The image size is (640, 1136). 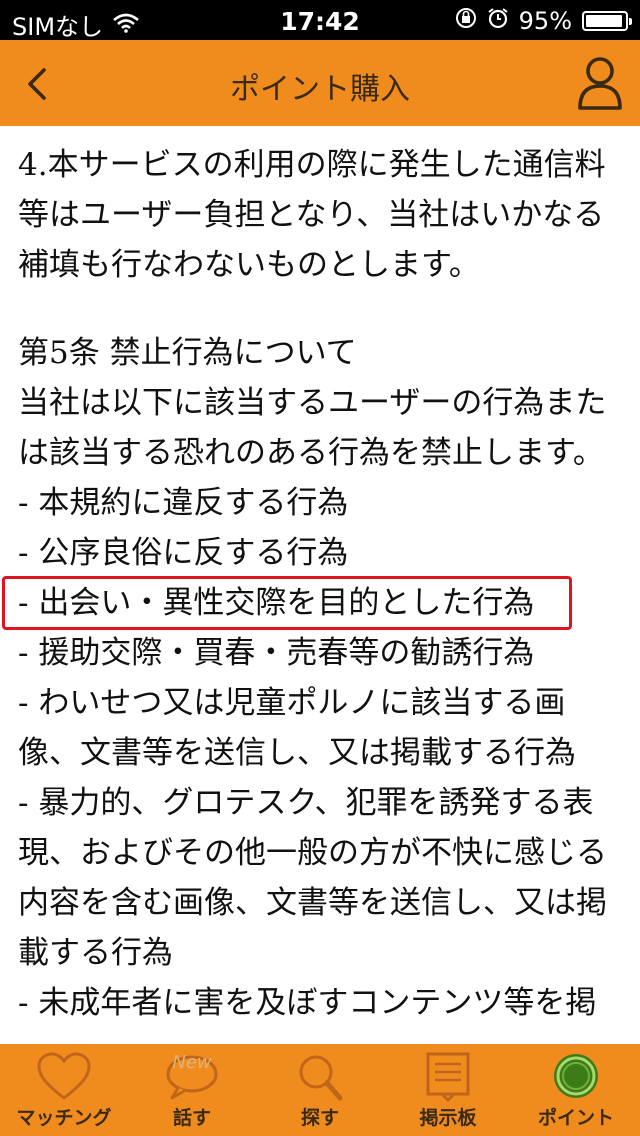 What do you see at coordinates (576, 1076) in the screenshot?
I see `coin-icon` at bounding box center [576, 1076].